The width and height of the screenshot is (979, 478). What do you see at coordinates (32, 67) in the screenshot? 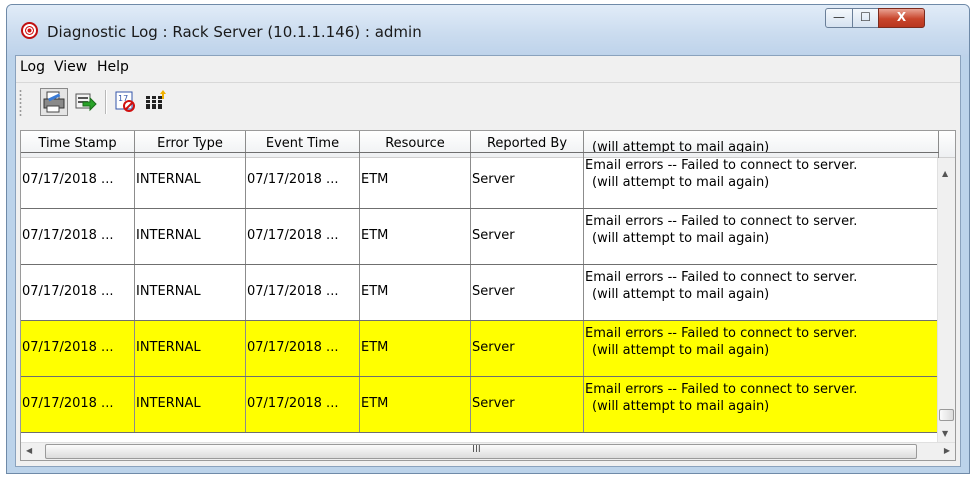
I see `menu-log: Log` at bounding box center [32, 67].